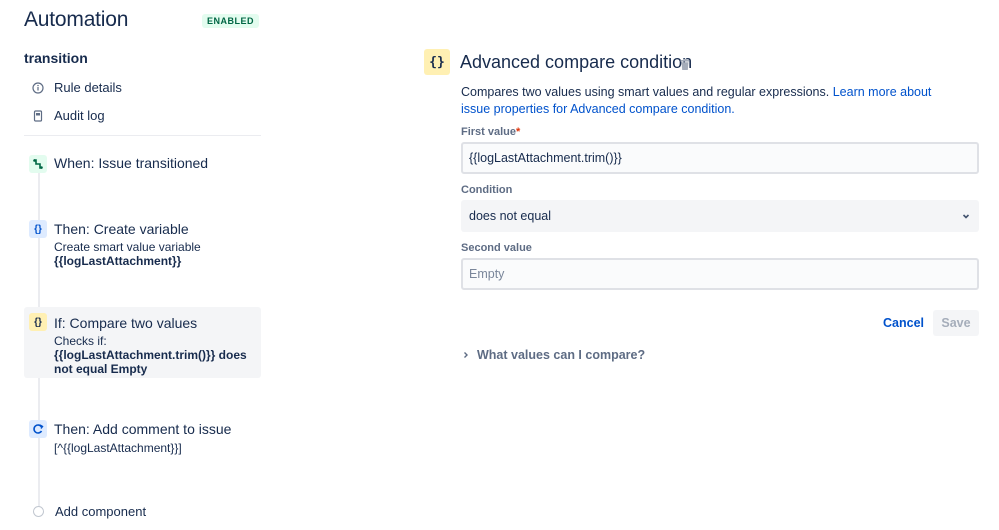 The width and height of the screenshot is (999, 530). What do you see at coordinates (118, 448) in the screenshot?
I see `step-description: [^{{logLastAttachment}}]` at bounding box center [118, 448].